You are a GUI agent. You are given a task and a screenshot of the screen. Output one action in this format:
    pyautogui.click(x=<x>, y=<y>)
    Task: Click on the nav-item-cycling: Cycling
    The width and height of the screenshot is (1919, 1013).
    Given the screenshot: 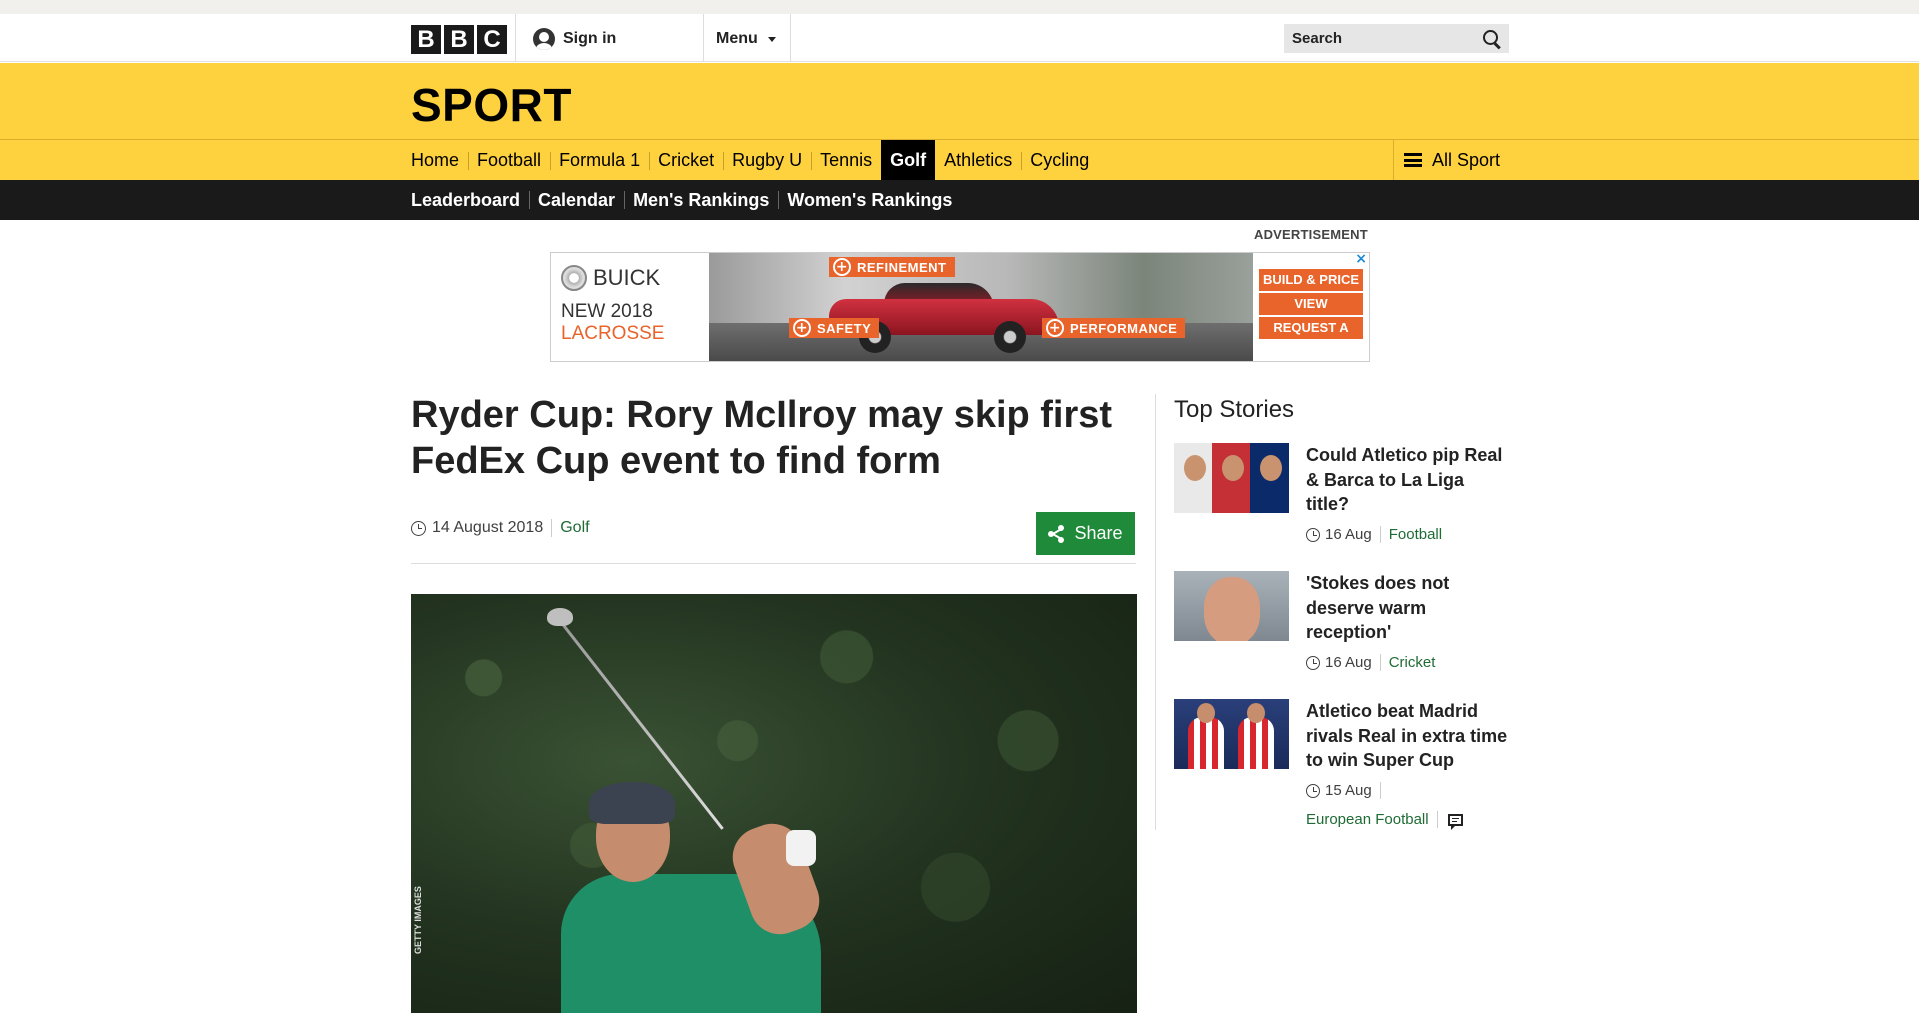 What is the action you would take?
    pyautogui.click(x=1059, y=160)
    